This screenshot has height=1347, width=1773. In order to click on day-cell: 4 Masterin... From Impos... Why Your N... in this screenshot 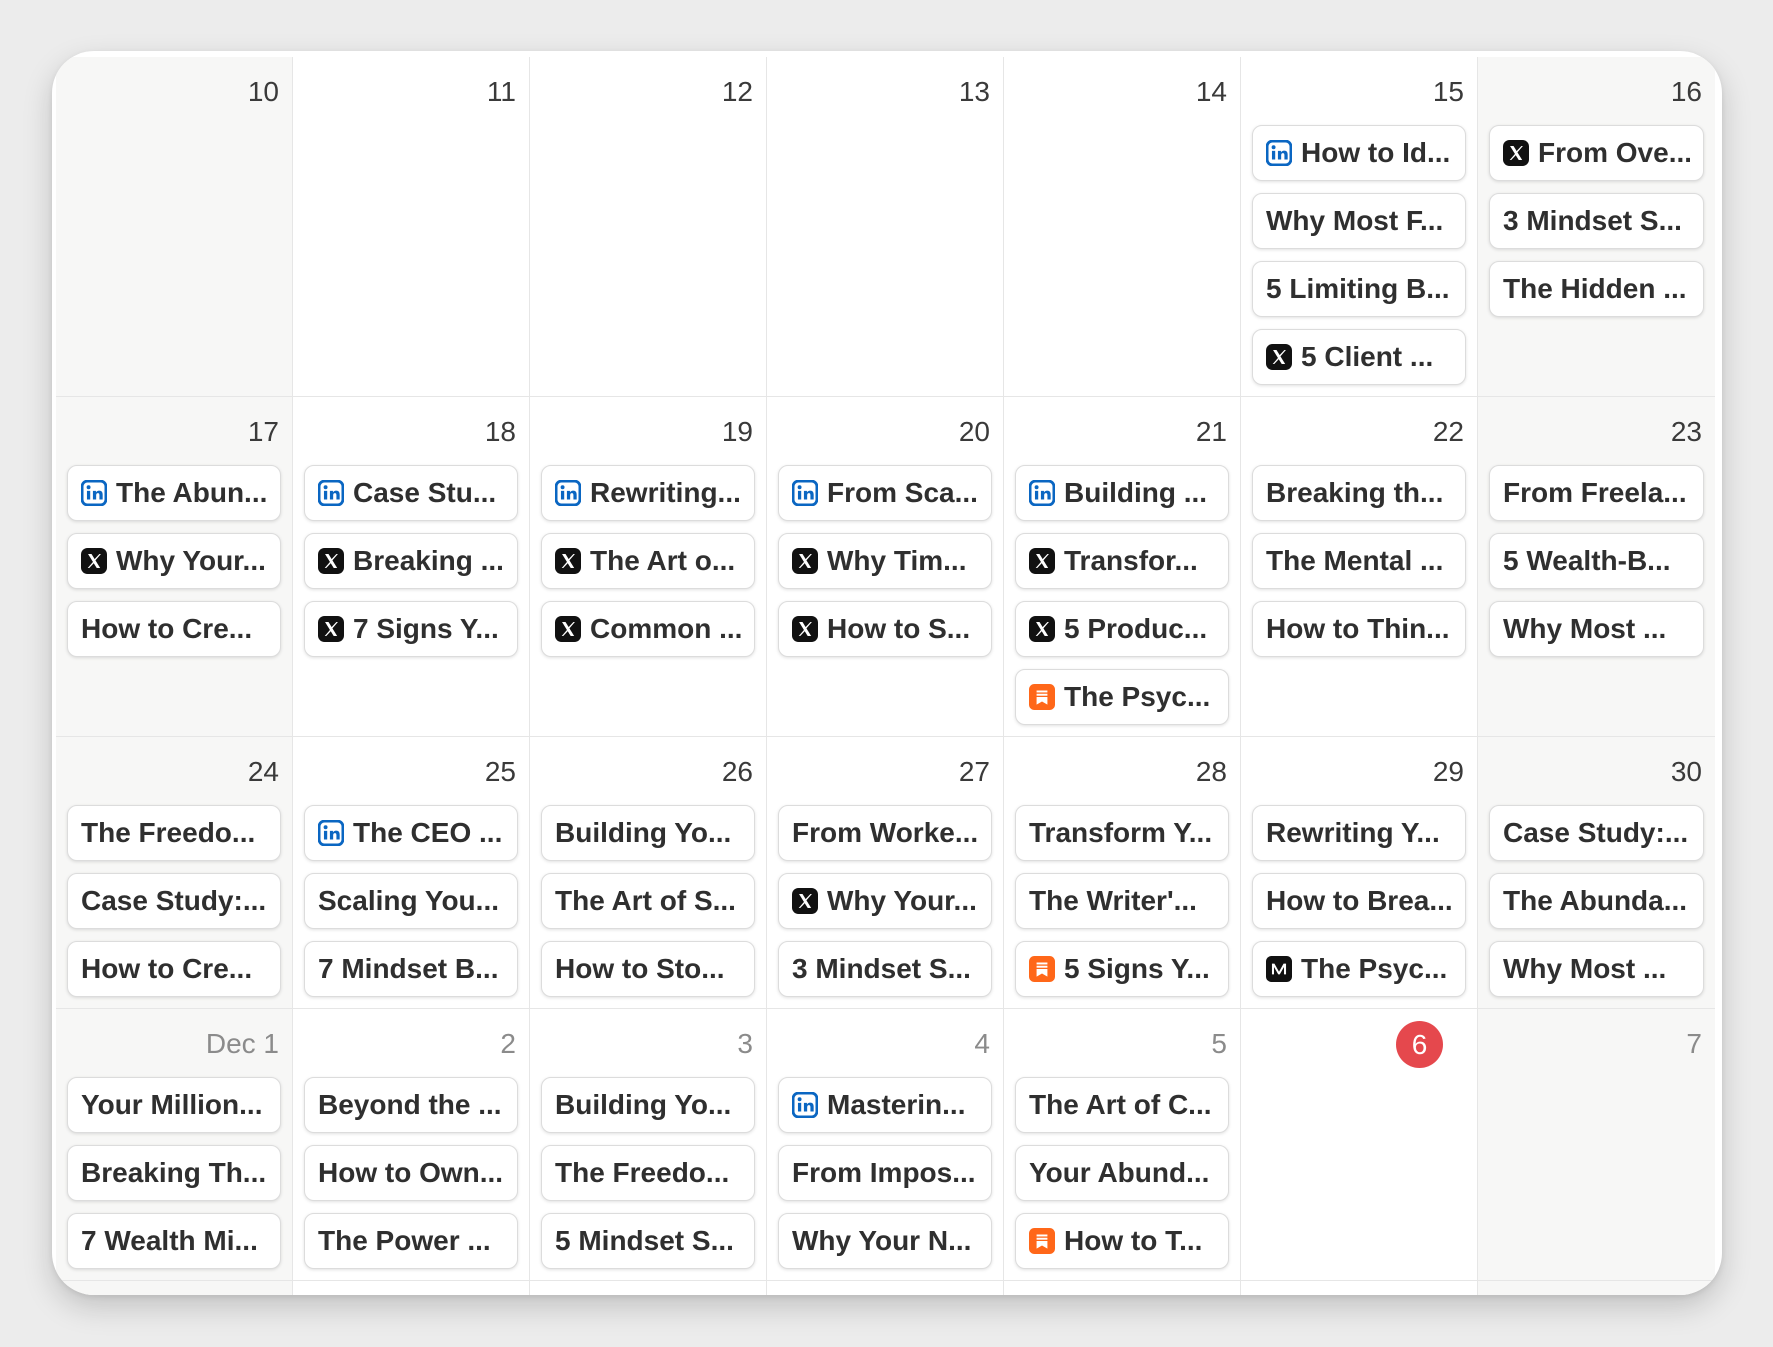, I will do `click(885, 1145)`.